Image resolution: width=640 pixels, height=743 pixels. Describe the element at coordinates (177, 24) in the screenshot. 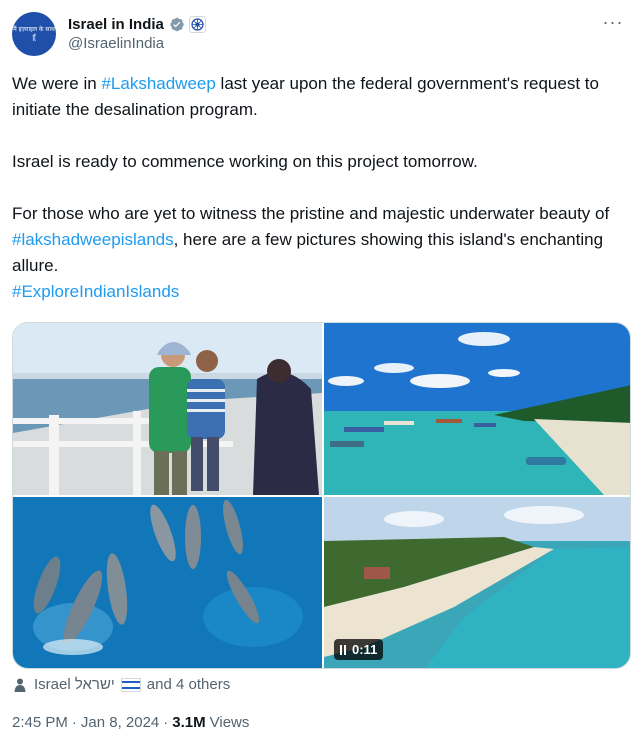

I see `verified-badge-icon` at that location.